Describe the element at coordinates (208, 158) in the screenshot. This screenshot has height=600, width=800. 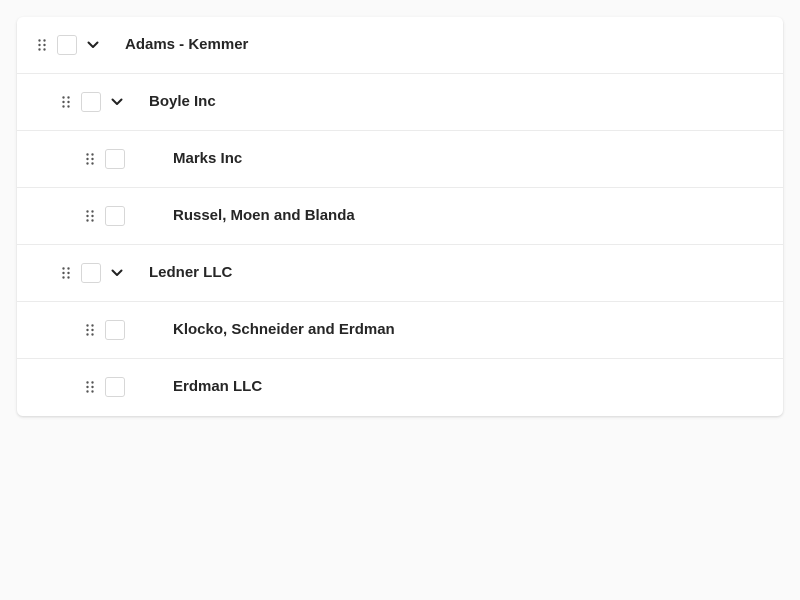
I see `row-label: Marks Inc` at that location.